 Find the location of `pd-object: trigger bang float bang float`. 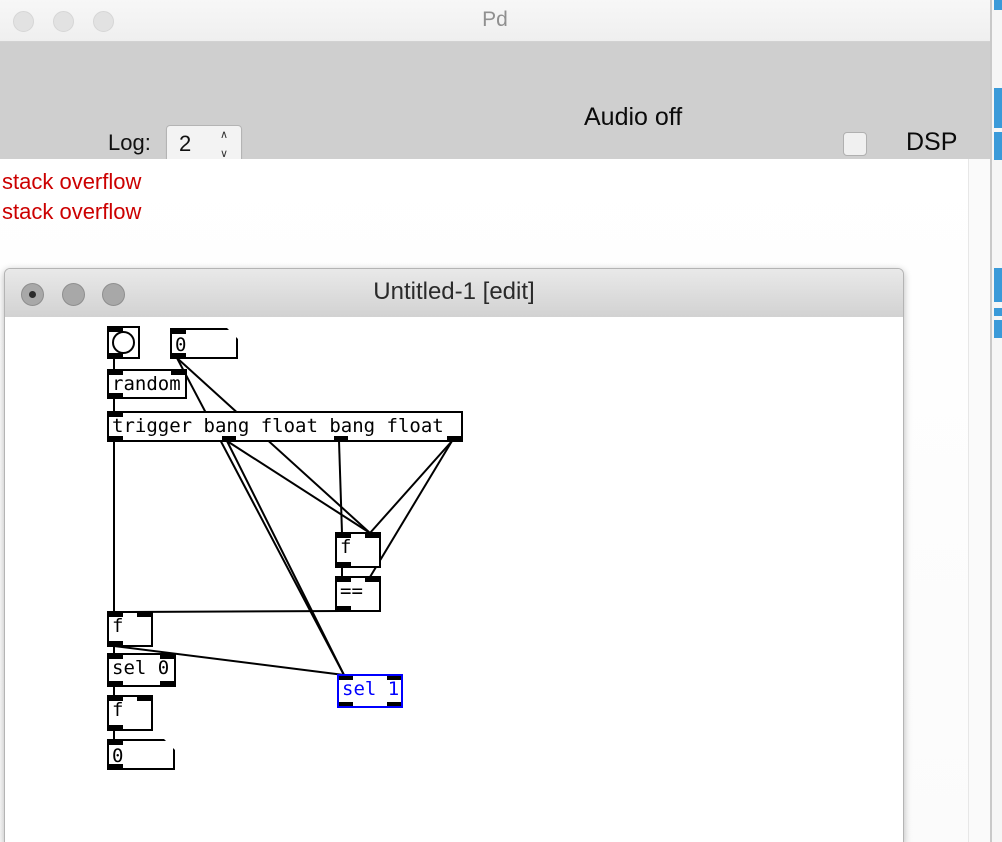

pd-object: trigger bang float bang float is located at coordinates (285, 426).